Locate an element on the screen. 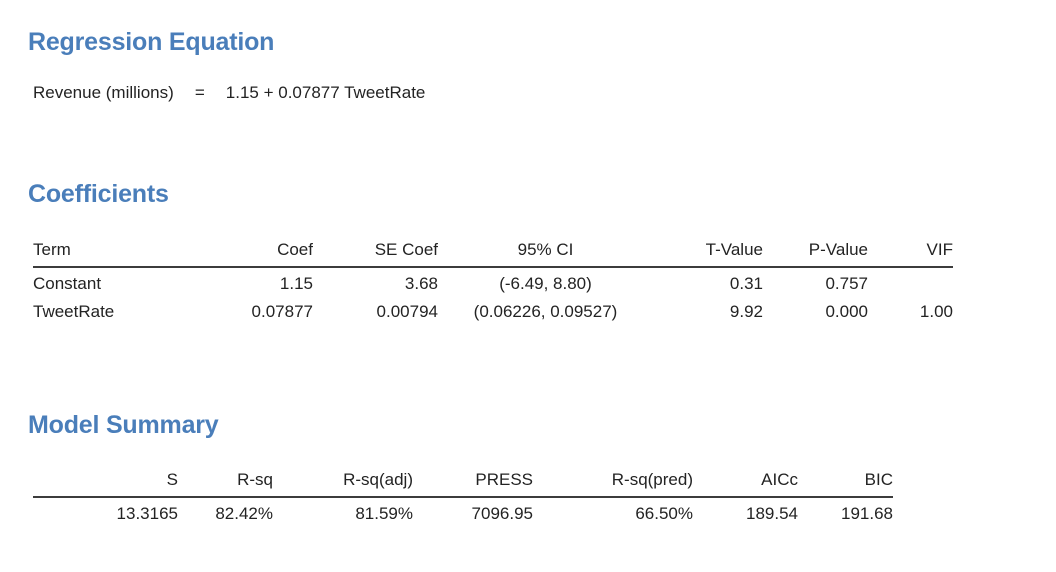  cell-r-sq-pred: 66.50% is located at coordinates (664, 513).